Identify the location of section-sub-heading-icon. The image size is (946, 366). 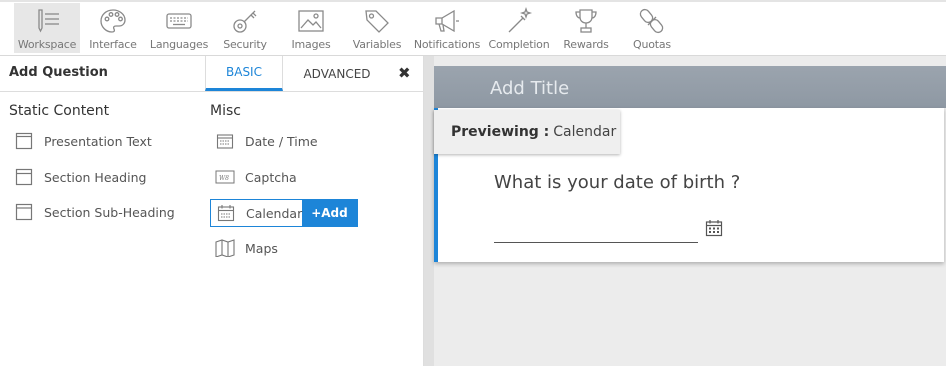
(24, 212).